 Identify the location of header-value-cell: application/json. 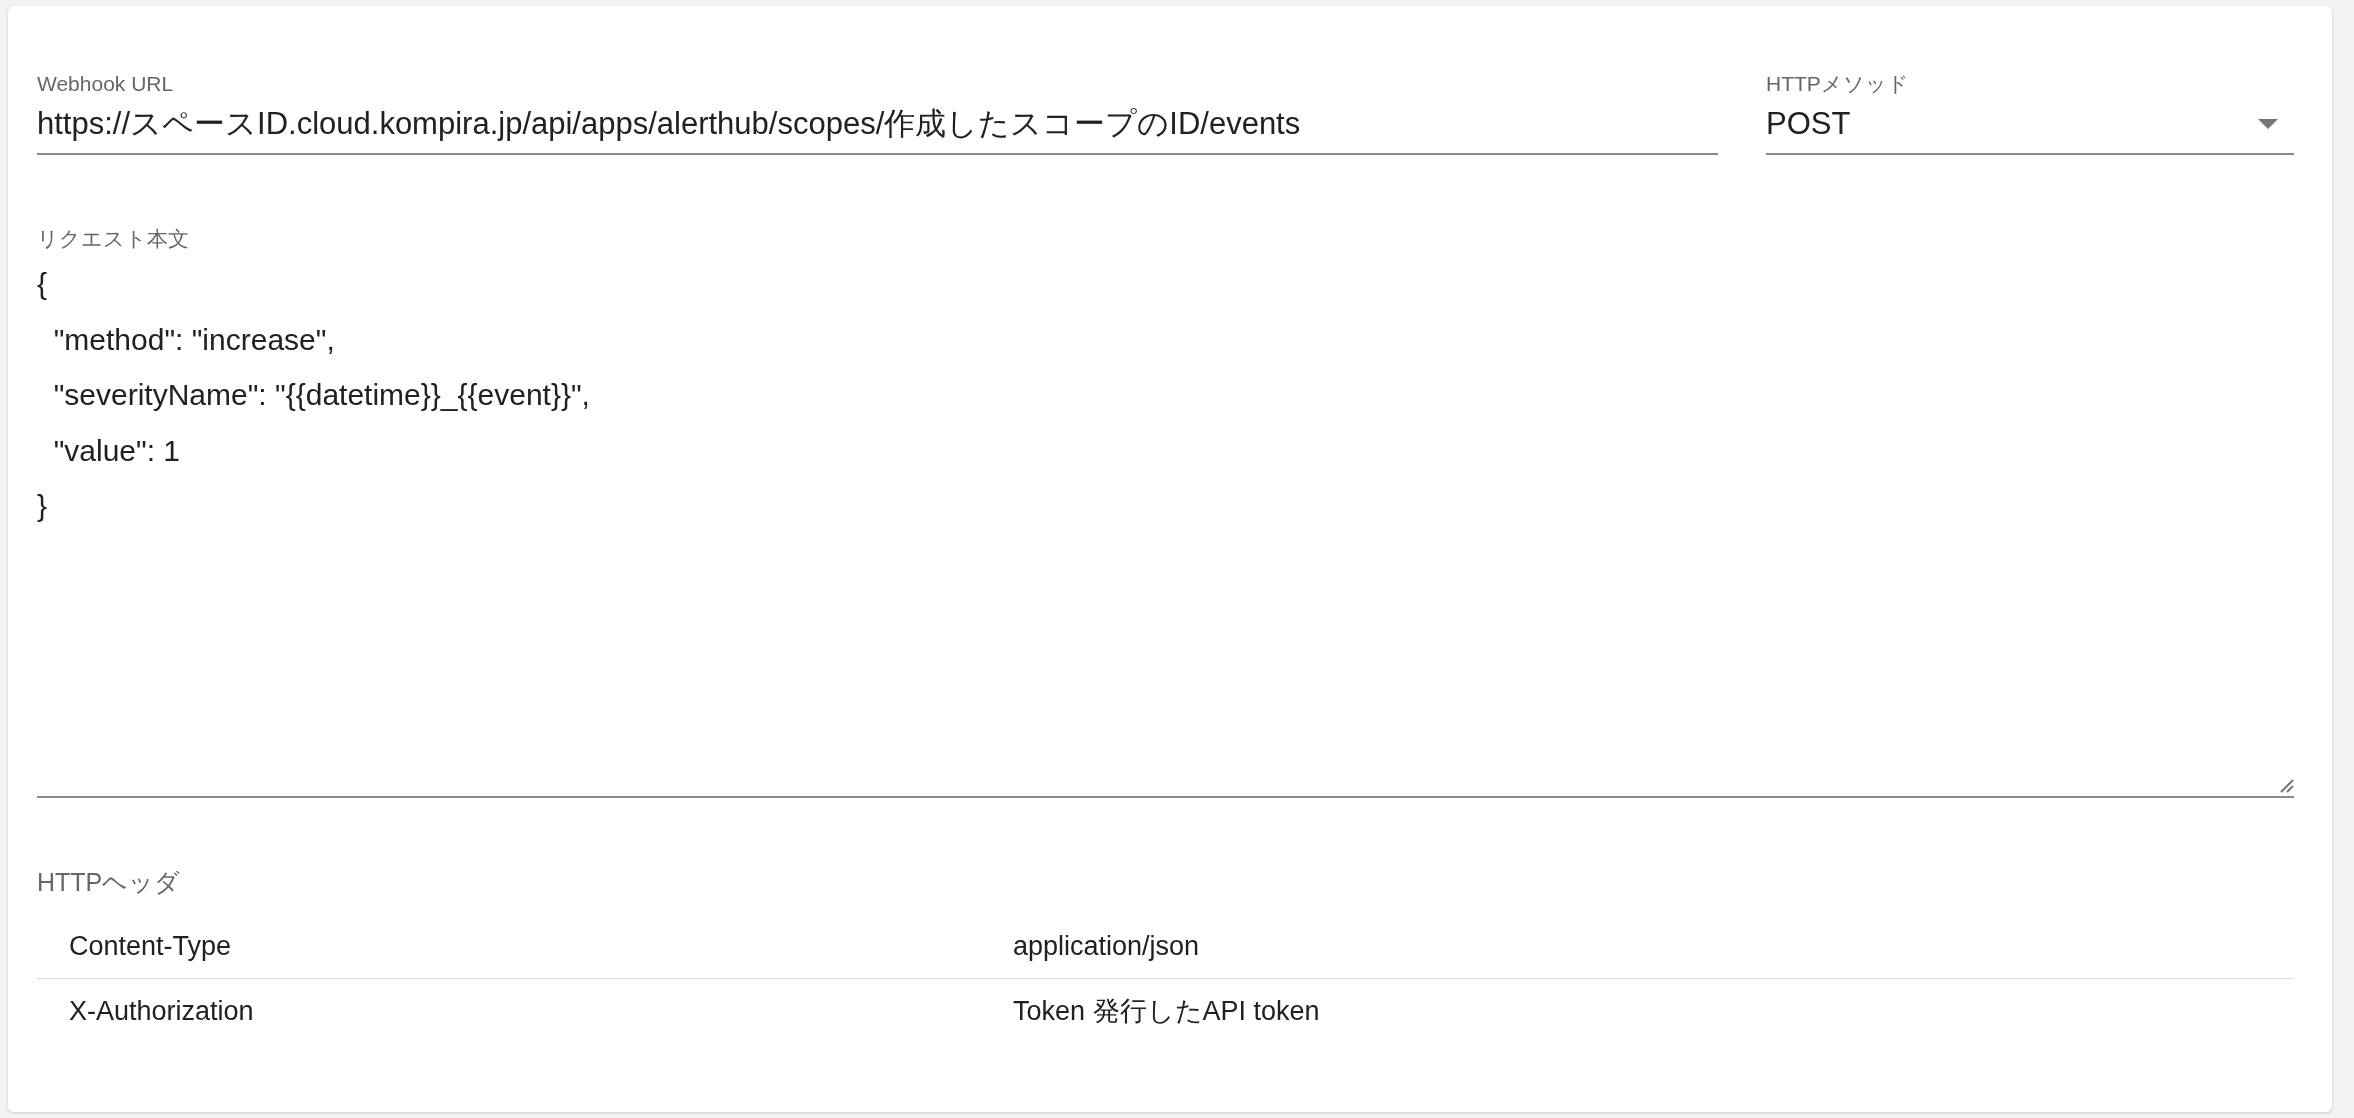
(1637, 946).